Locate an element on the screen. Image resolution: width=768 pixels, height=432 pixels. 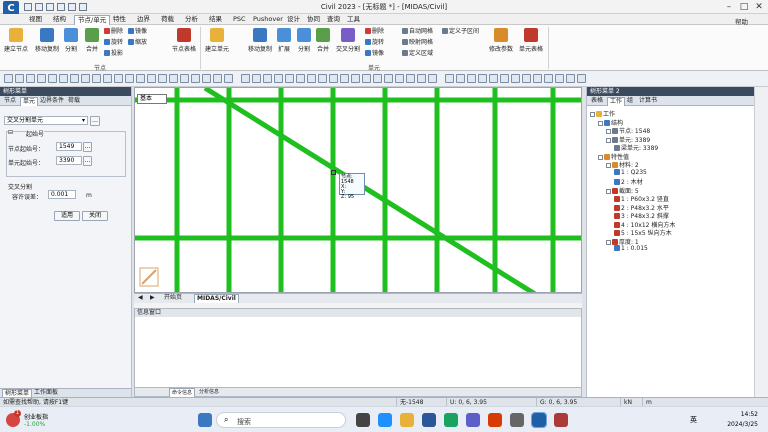
tab-report: 计算书 is located at coordinates (648, 101).